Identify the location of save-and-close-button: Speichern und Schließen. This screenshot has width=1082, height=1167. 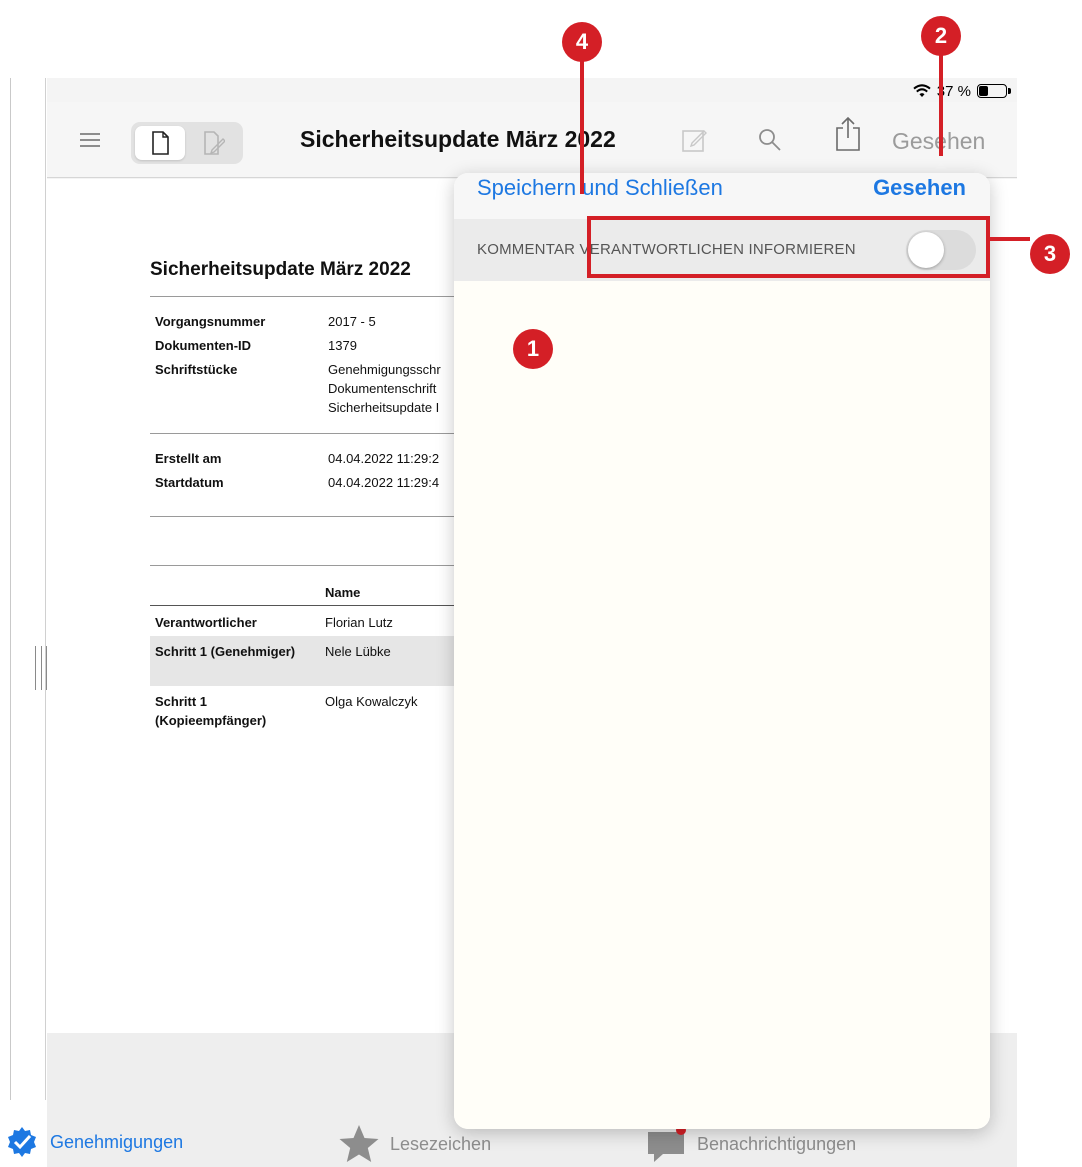
(600, 188).